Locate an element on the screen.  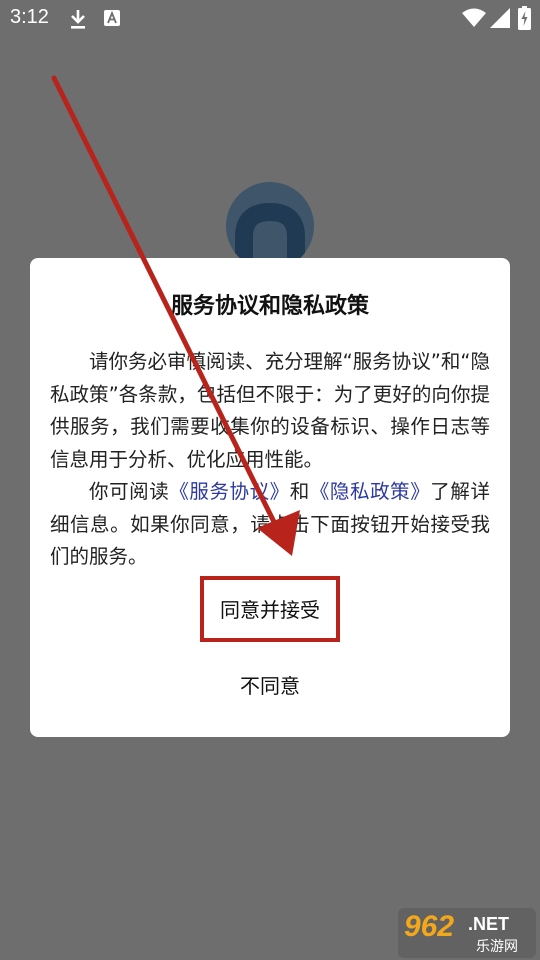
battery-charging-icon is located at coordinates (524, 18).